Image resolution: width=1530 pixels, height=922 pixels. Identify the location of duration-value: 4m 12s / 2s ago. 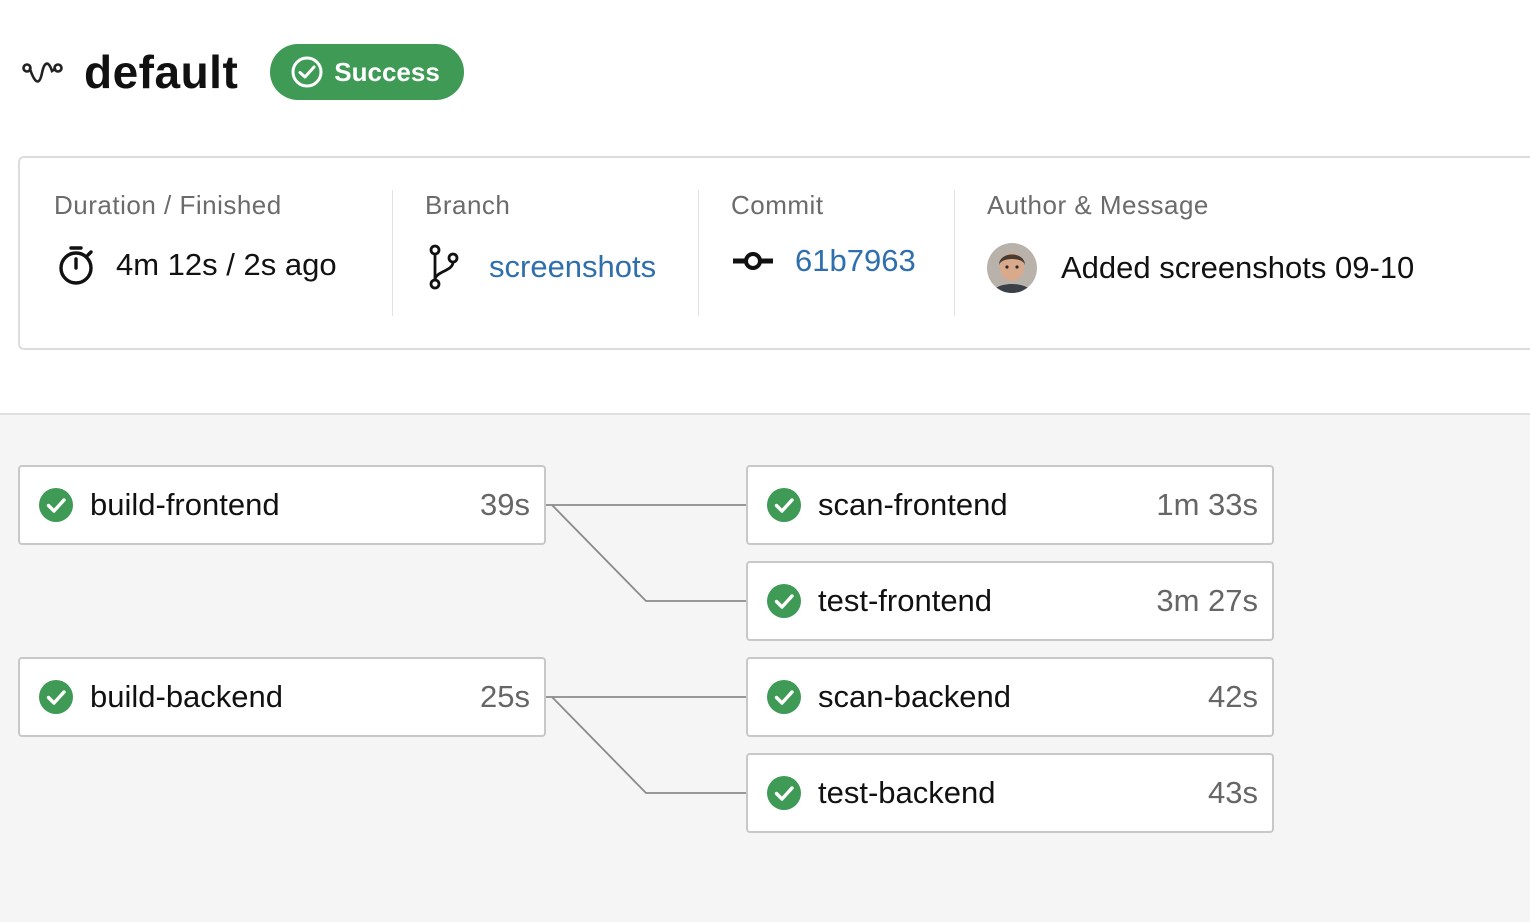
(226, 264).